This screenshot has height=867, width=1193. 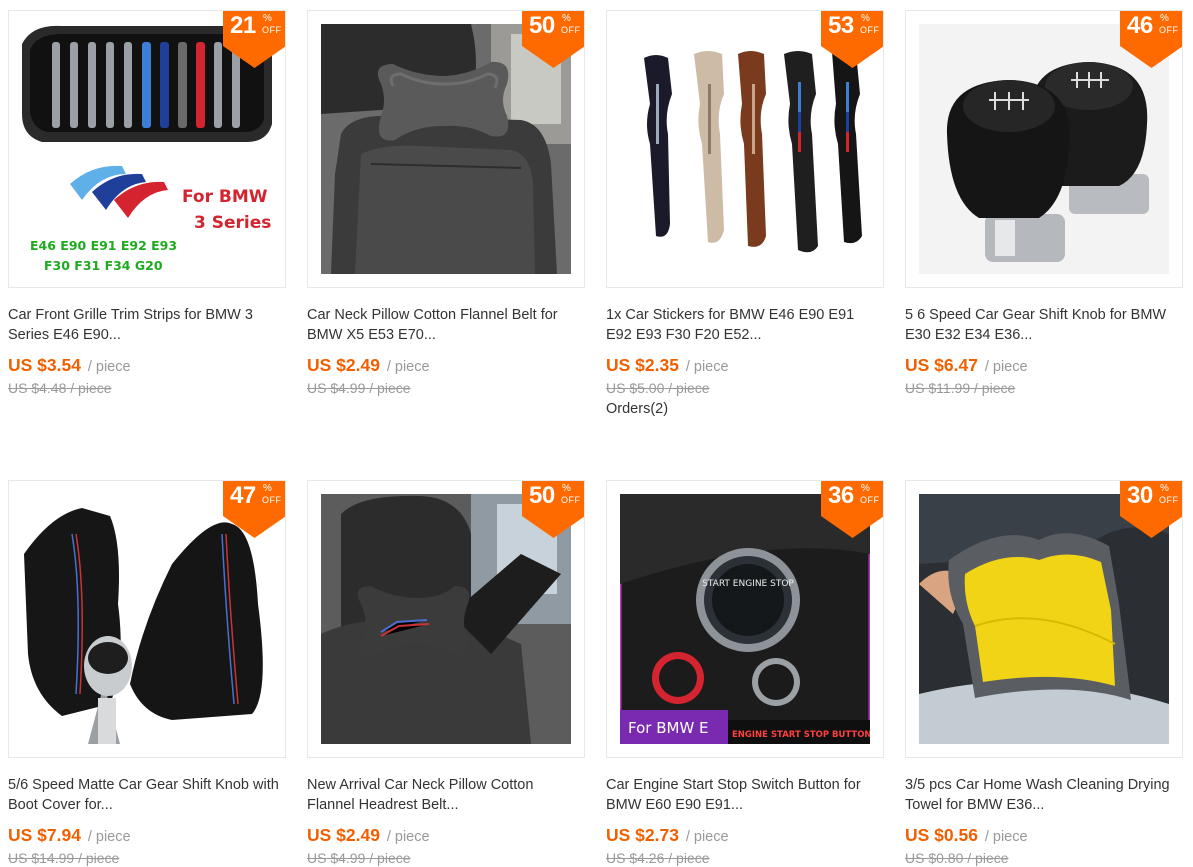 I want to click on discount-badge: 50 % OFF, so click(x=553, y=509).